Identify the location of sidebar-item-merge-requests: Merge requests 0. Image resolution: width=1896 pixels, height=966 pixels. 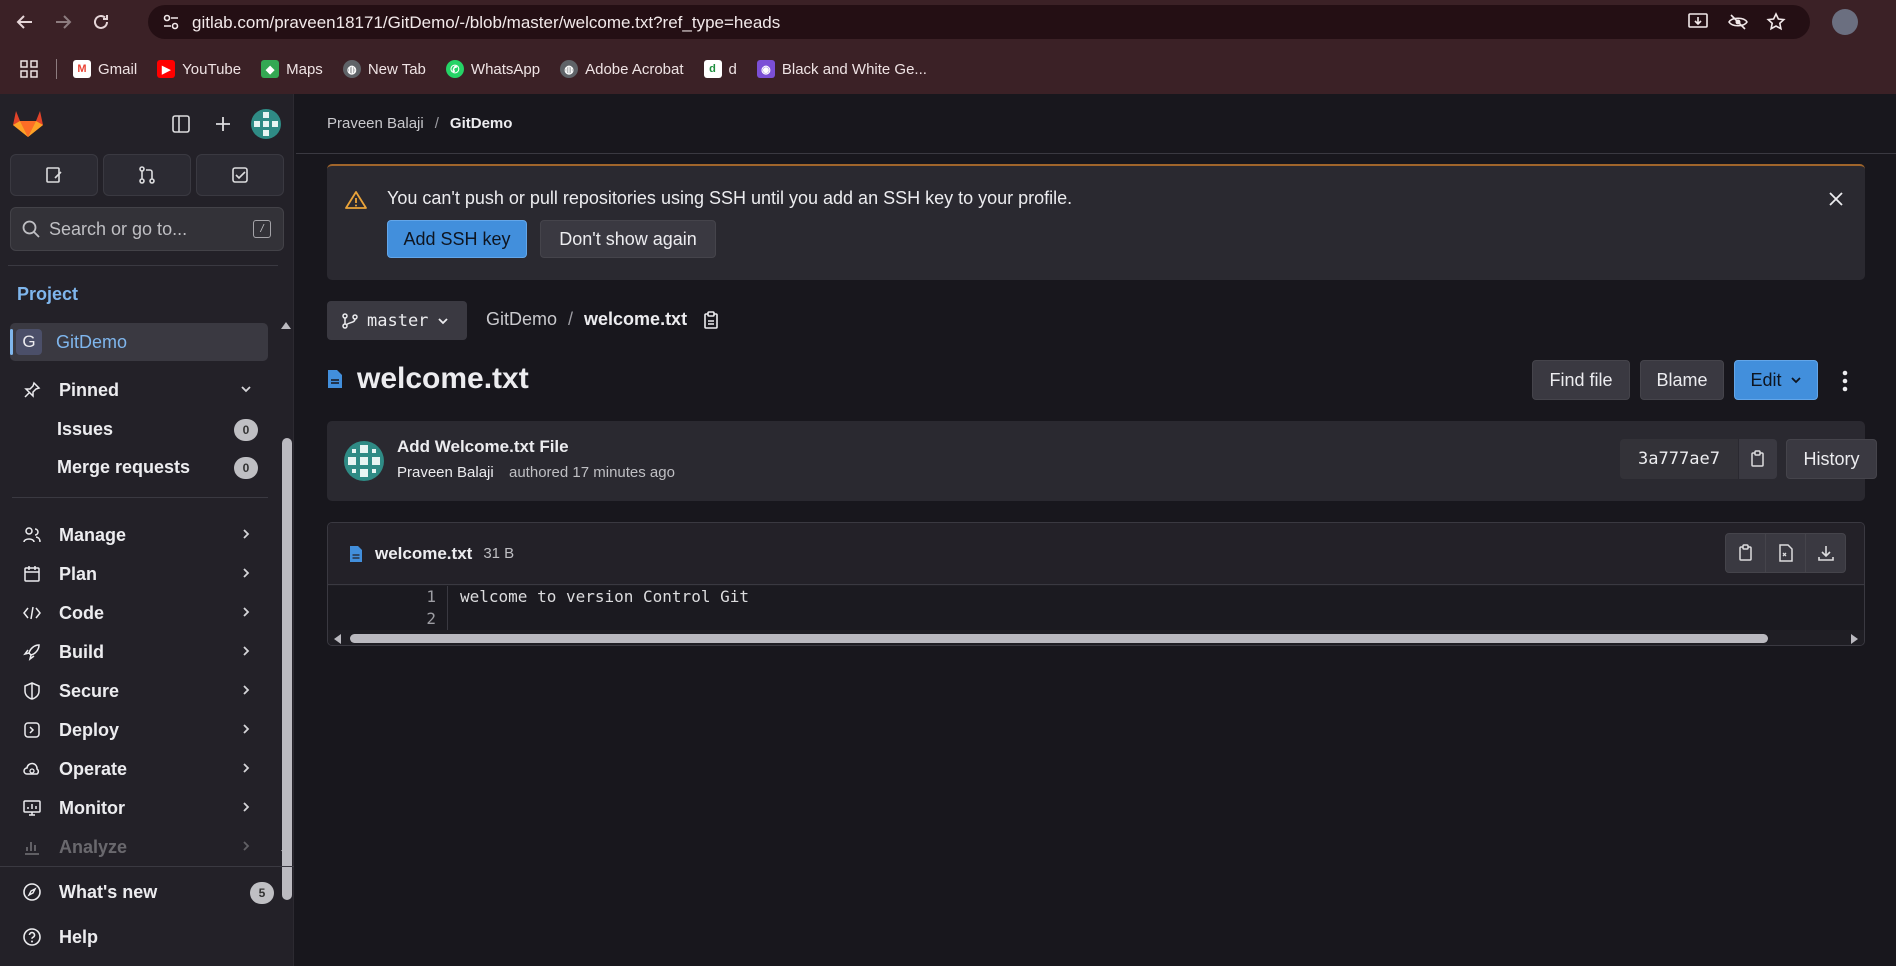
(139, 467).